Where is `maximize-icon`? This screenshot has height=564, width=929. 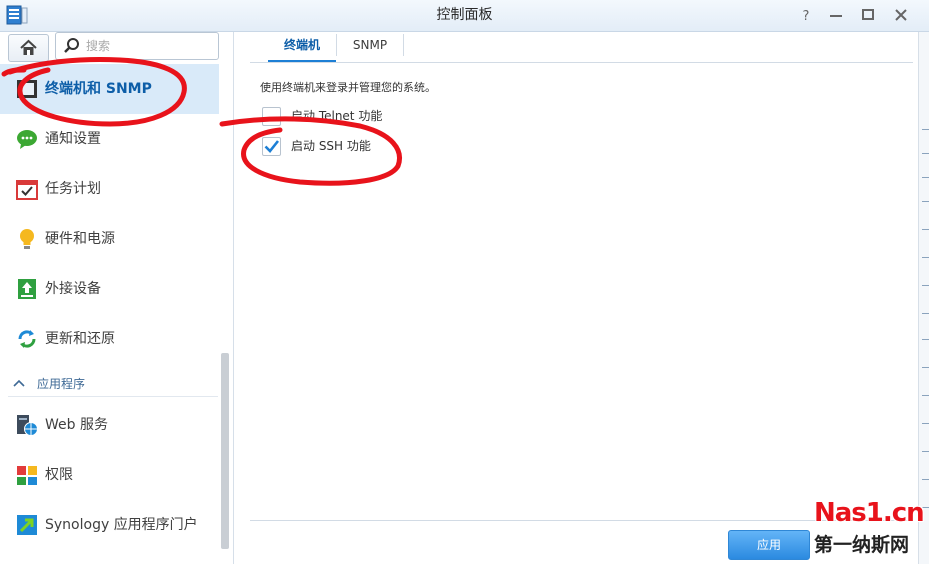
maximize-icon is located at coordinates (868, 15).